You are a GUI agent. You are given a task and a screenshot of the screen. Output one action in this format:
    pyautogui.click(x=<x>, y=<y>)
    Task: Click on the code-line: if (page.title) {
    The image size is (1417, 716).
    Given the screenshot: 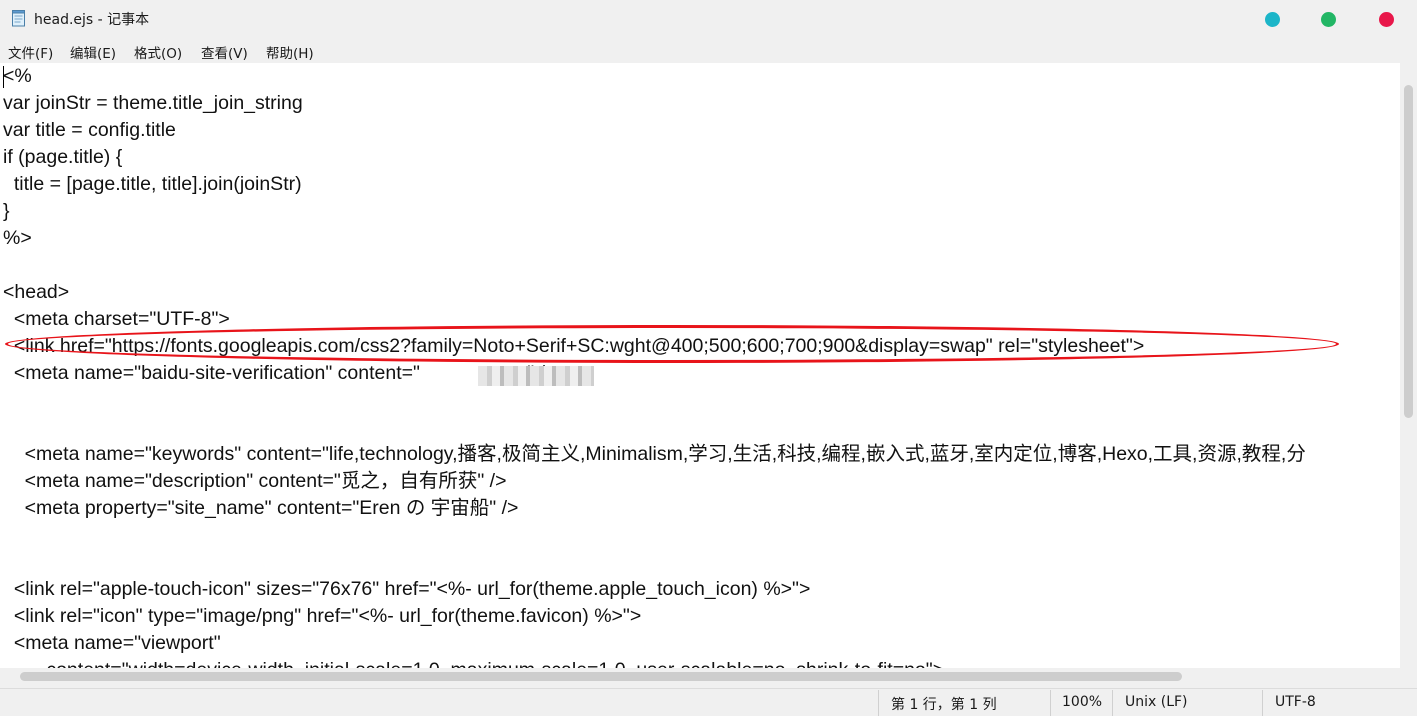 What is the action you would take?
    pyautogui.click(x=63, y=157)
    